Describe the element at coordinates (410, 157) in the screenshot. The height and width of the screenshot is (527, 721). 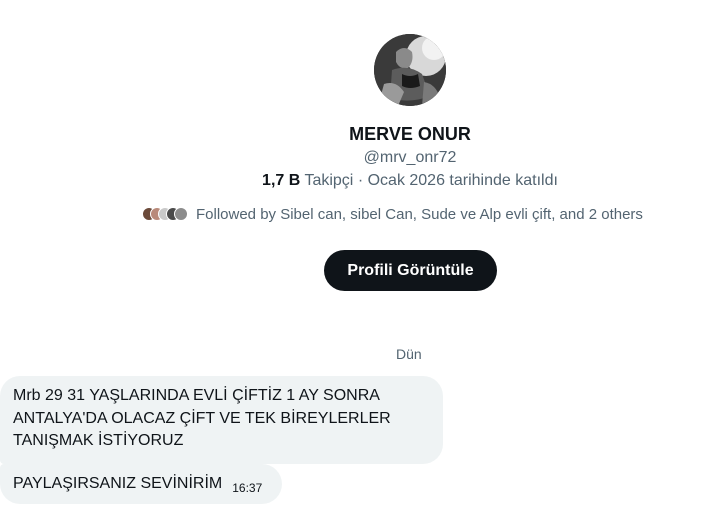
I see `profile-handle: @mrv_onr72` at that location.